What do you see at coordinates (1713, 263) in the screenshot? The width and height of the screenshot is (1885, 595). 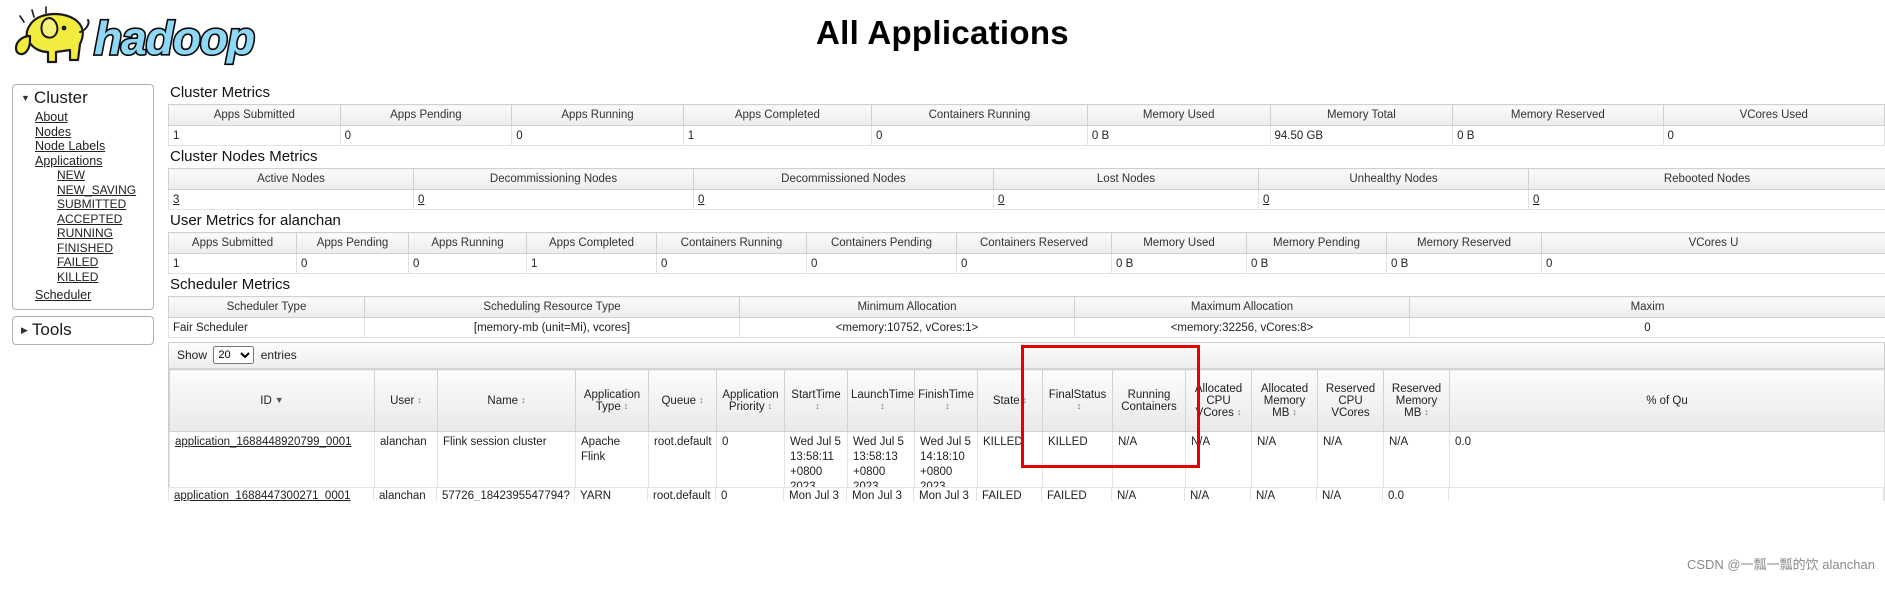 I see `val-user-vcores-used: 0` at bounding box center [1713, 263].